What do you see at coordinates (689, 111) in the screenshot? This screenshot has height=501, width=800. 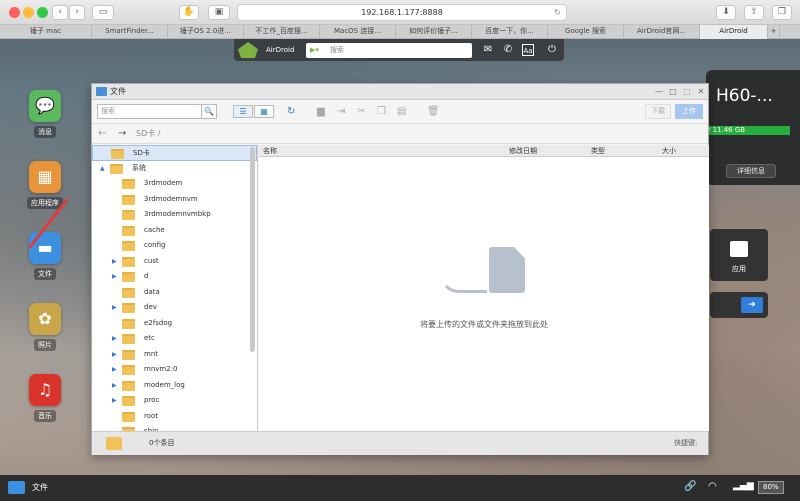 I see `upload-button: 上传` at bounding box center [689, 111].